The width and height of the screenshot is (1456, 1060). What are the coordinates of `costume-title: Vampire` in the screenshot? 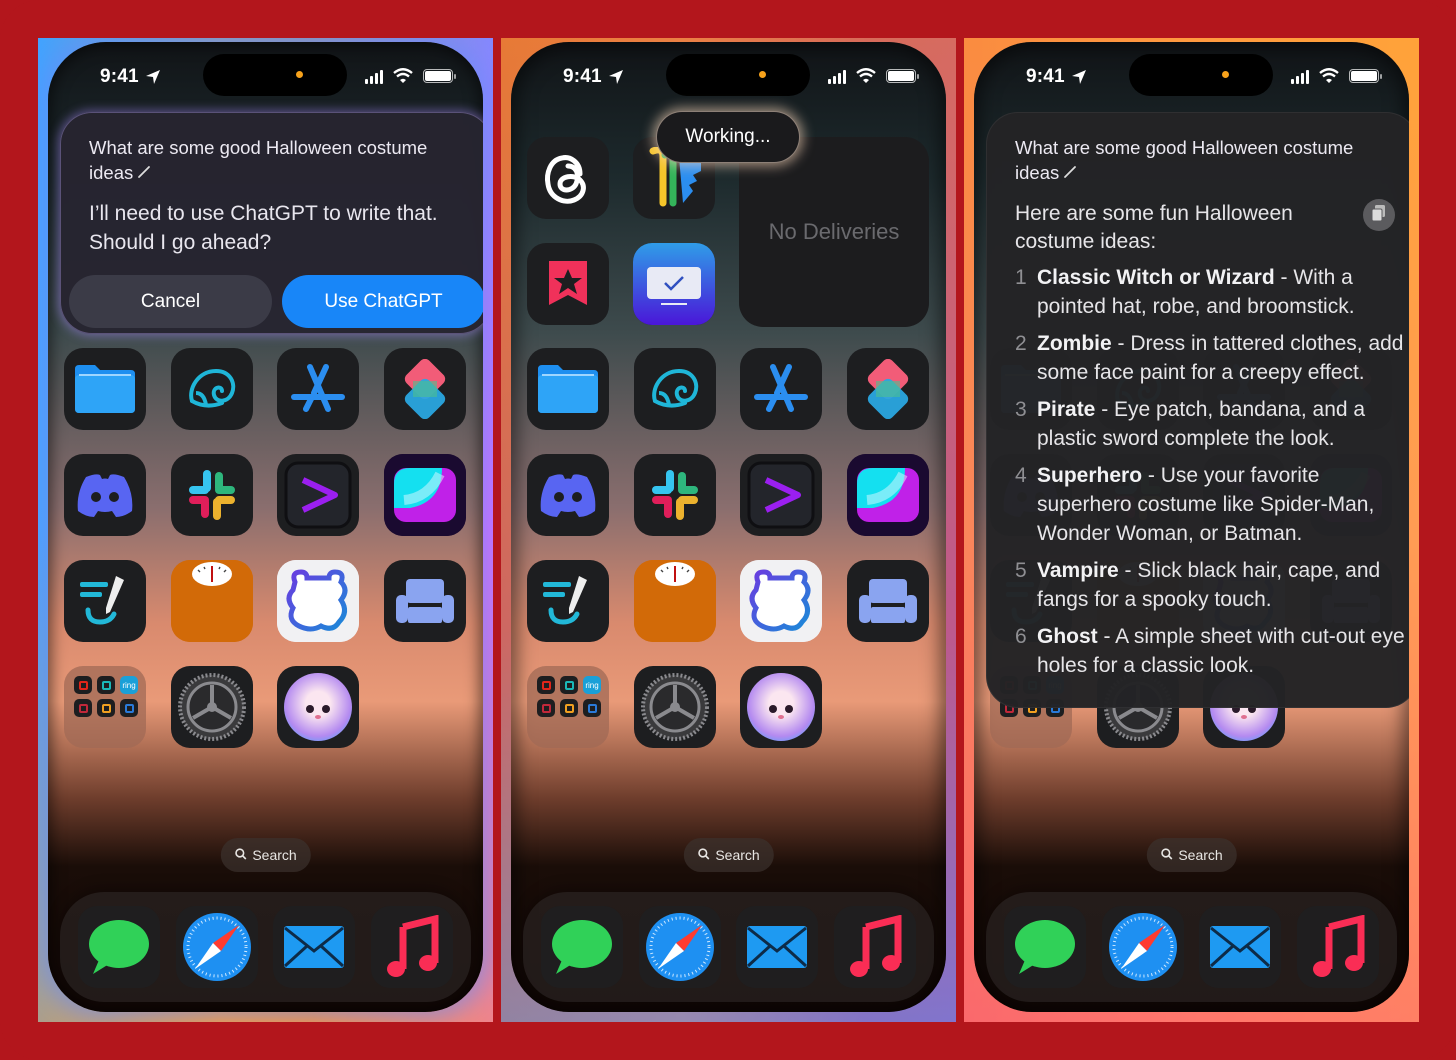 It's located at (1078, 570).